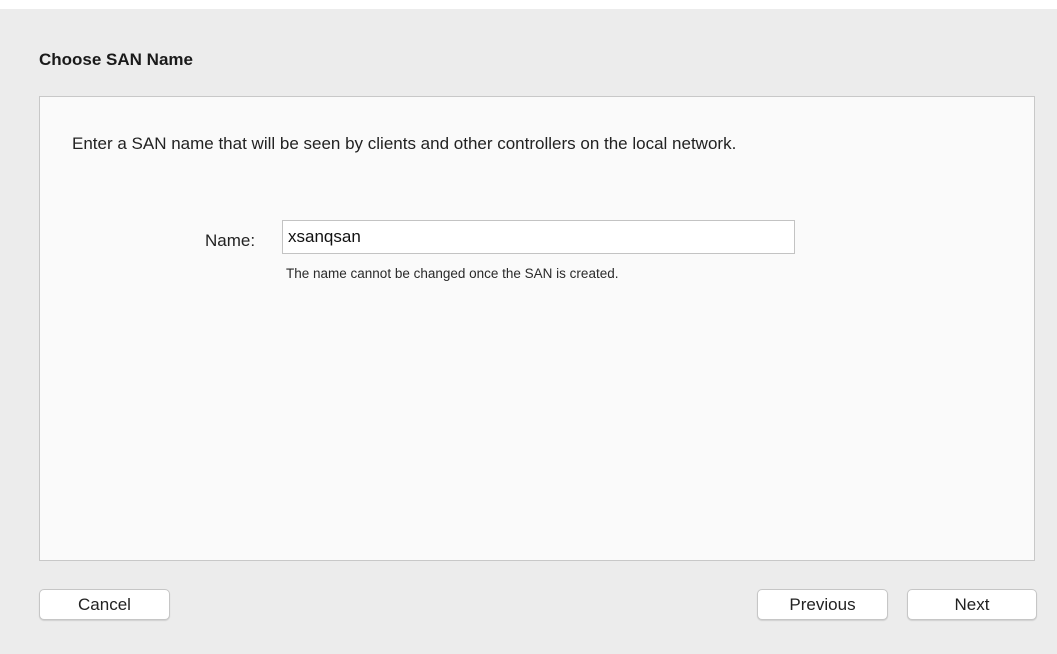  What do you see at coordinates (538, 237) in the screenshot?
I see `san-name-input` at bounding box center [538, 237].